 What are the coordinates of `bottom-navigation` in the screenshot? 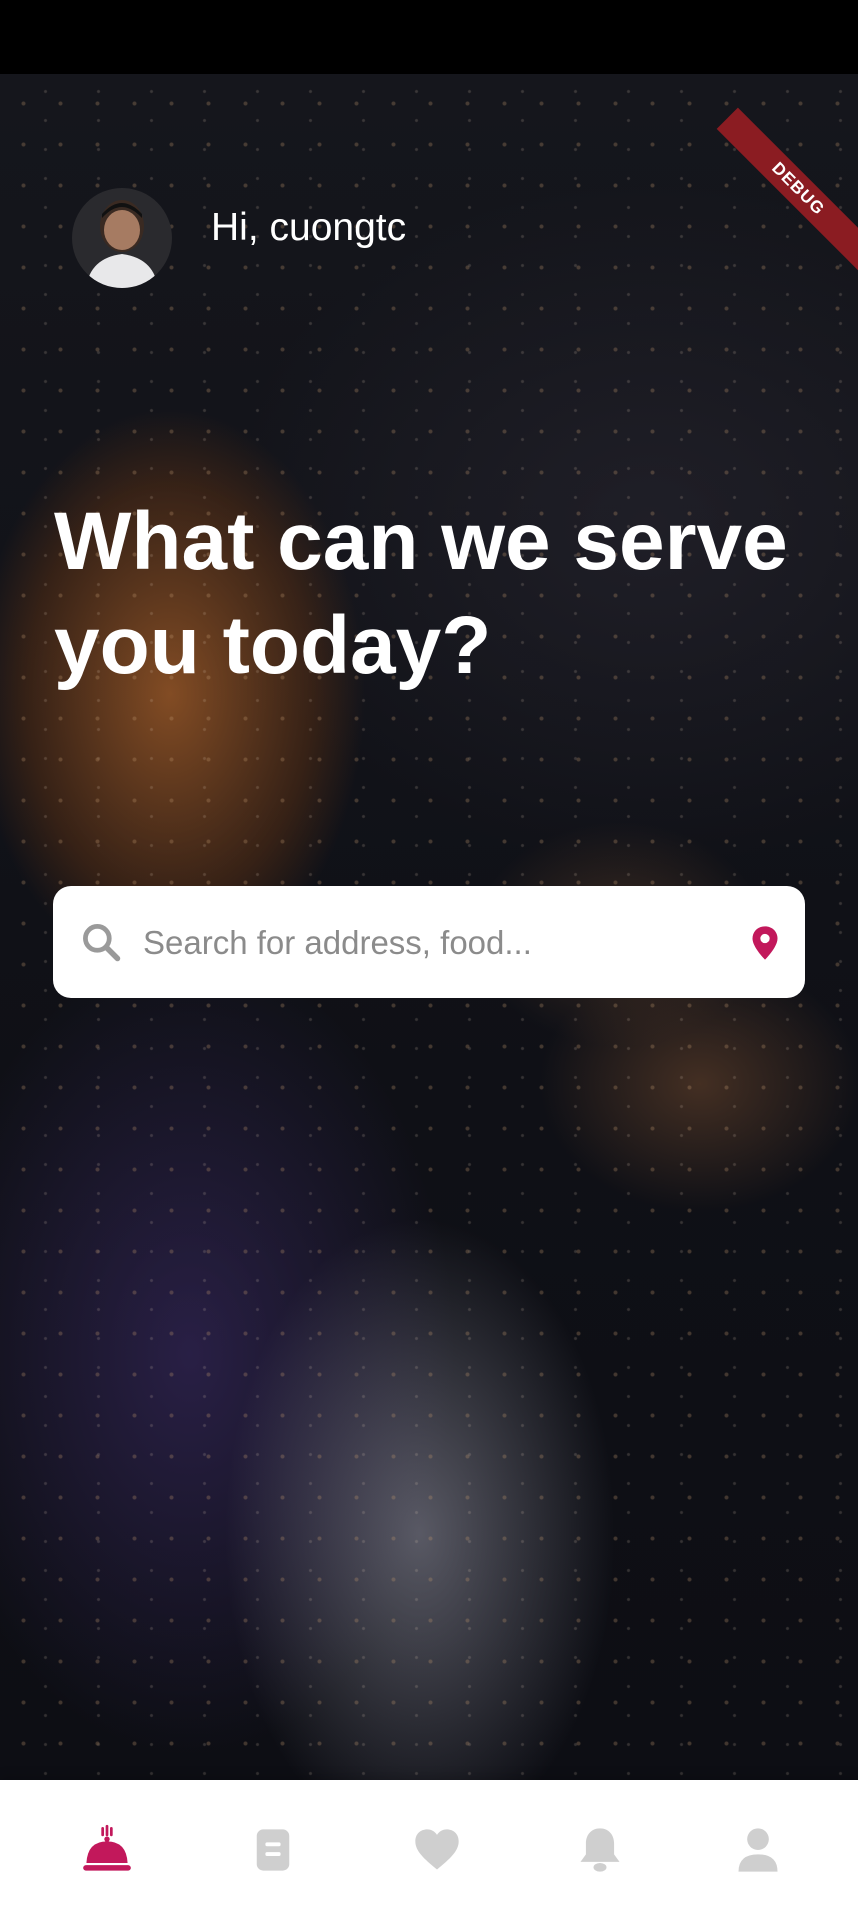 It's located at (429, 1844).